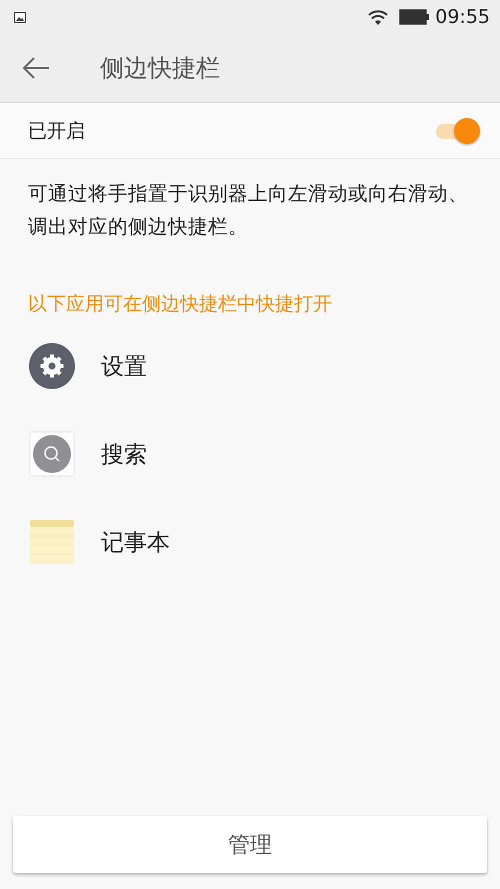 The height and width of the screenshot is (889, 500). Describe the element at coordinates (135, 542) in the screenshot. I see `app-label: 记事本` at that location.